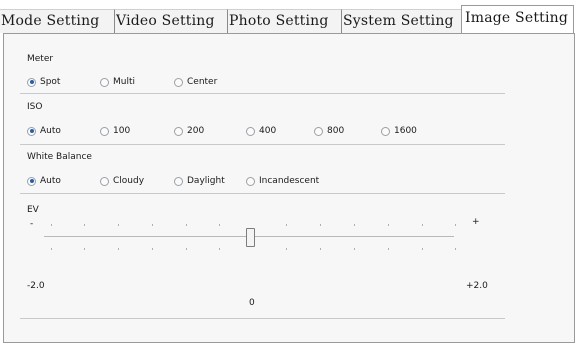 The image size is (578, 349). I want to click on ev-value-label: 0, so click(252, 303).